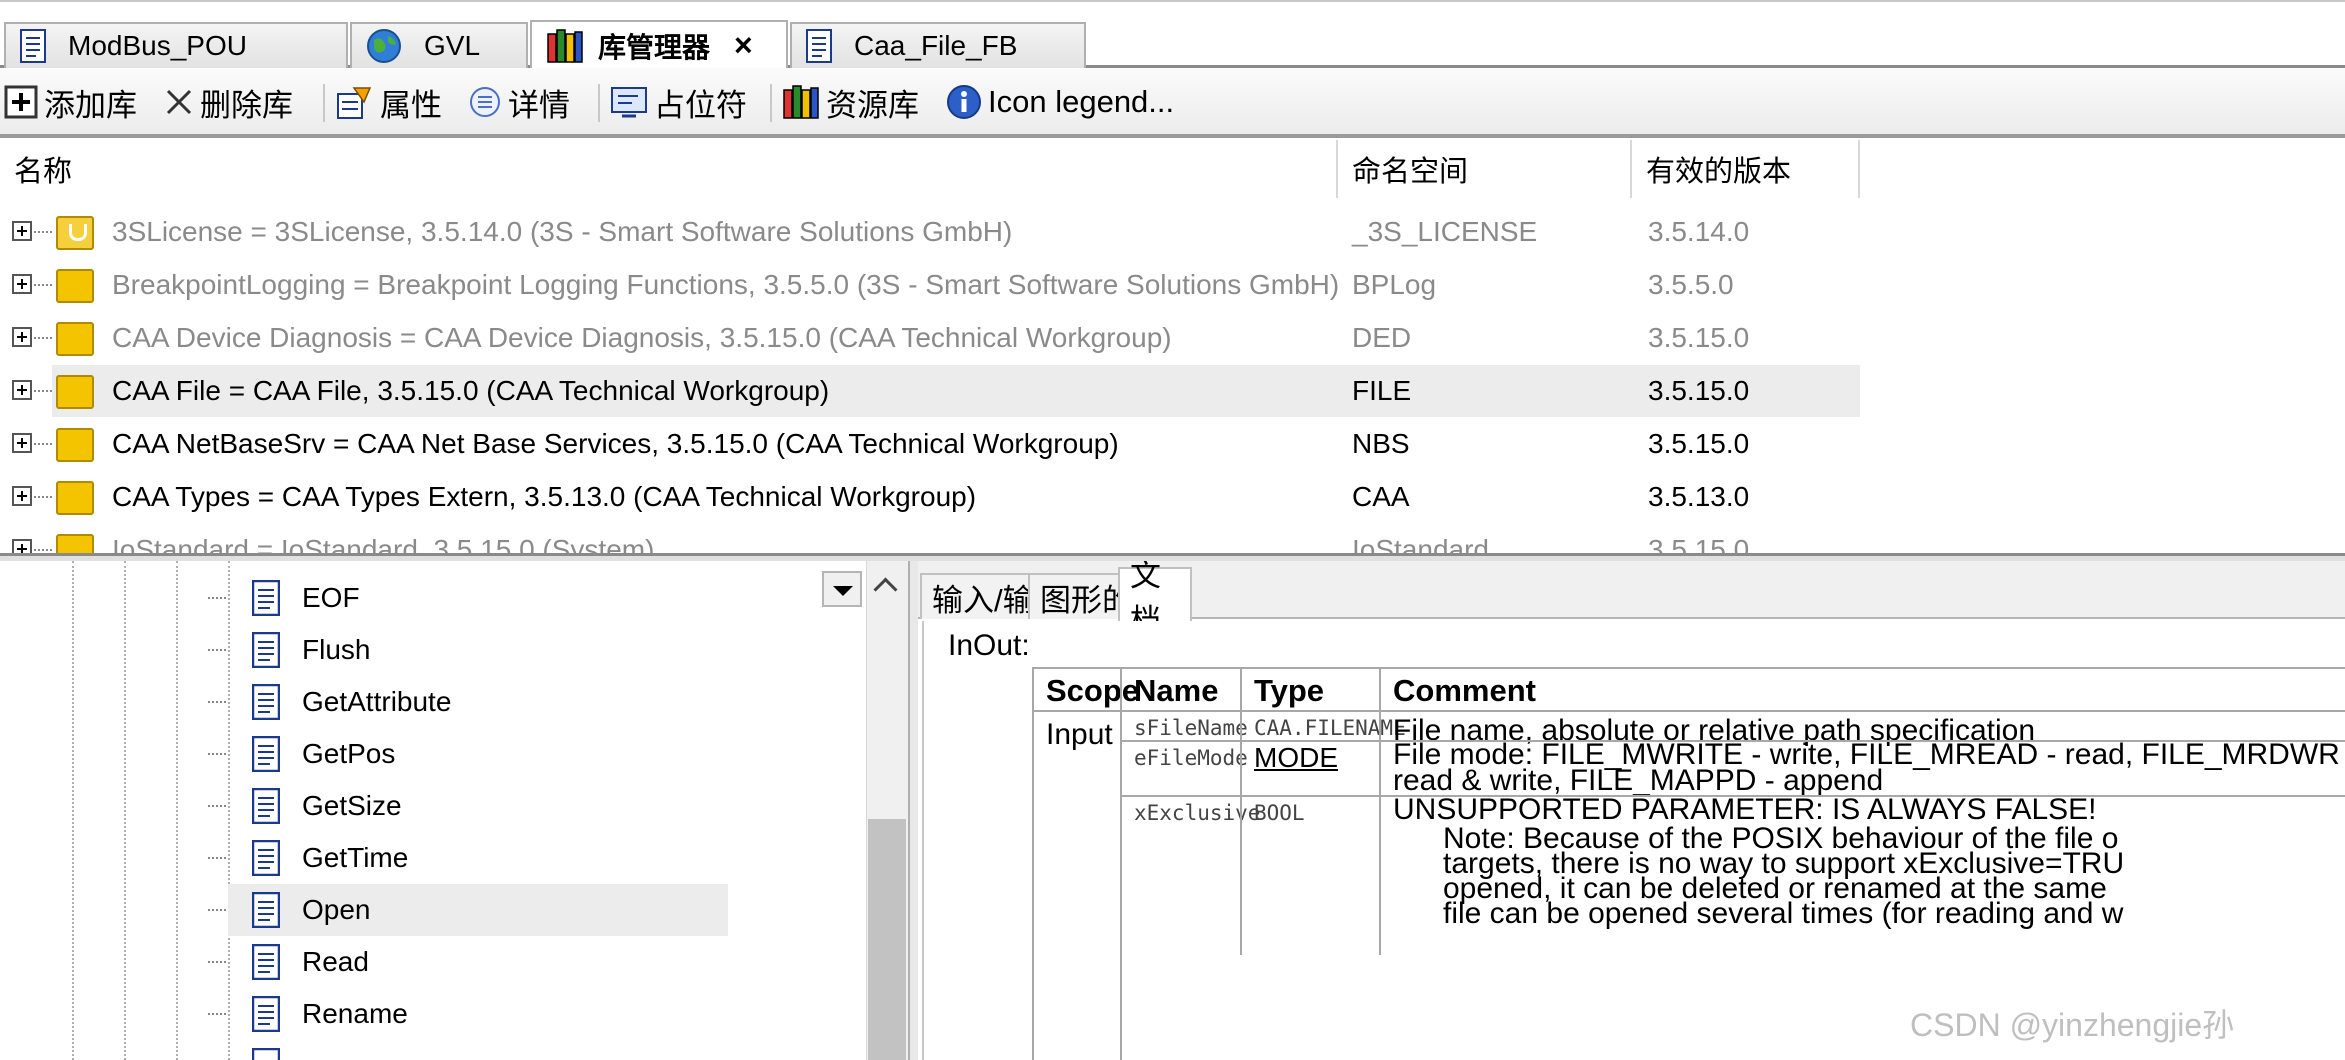 The width and height of the screenshot is (2345, 1060). What do you see at coordinates (659, 44) in the screenshot?
I see `tab-library-manager: 库管理器 ×` at bounding box center [659, 44].